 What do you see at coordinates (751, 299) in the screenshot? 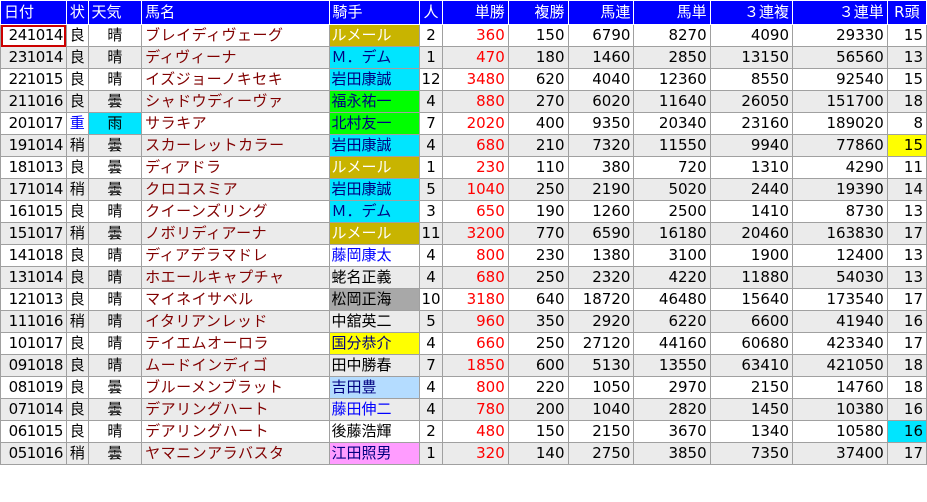
I see `cell-trio-payout: 15640` at bounding box center [751, 299].